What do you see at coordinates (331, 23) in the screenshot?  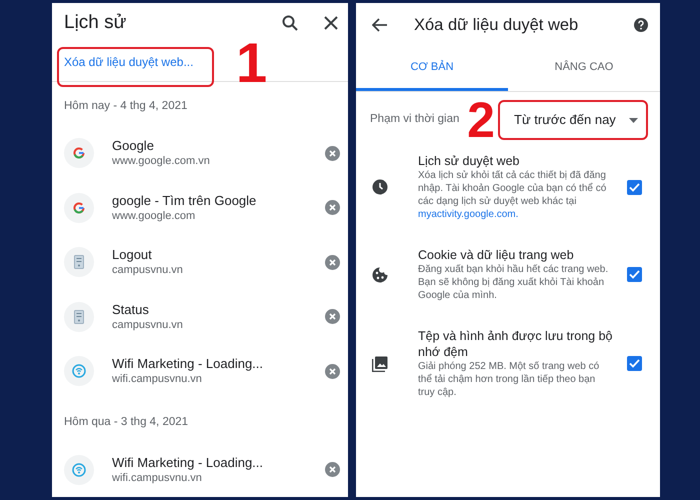 I see `close-icon` at bounding box center [331, 23].